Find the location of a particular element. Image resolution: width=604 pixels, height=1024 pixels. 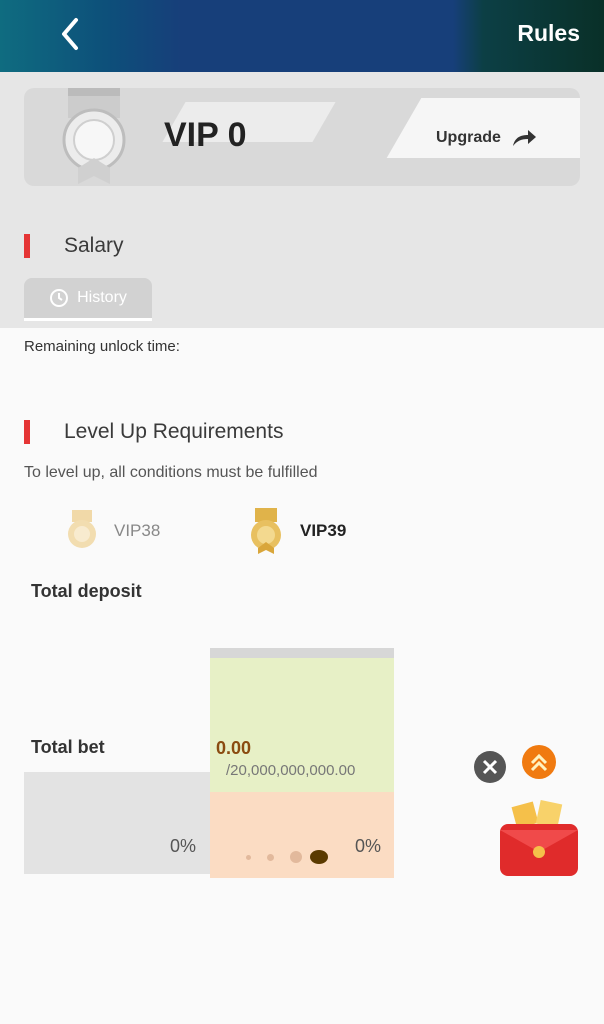

scroll-up-button is located at coordinates (539, 762).